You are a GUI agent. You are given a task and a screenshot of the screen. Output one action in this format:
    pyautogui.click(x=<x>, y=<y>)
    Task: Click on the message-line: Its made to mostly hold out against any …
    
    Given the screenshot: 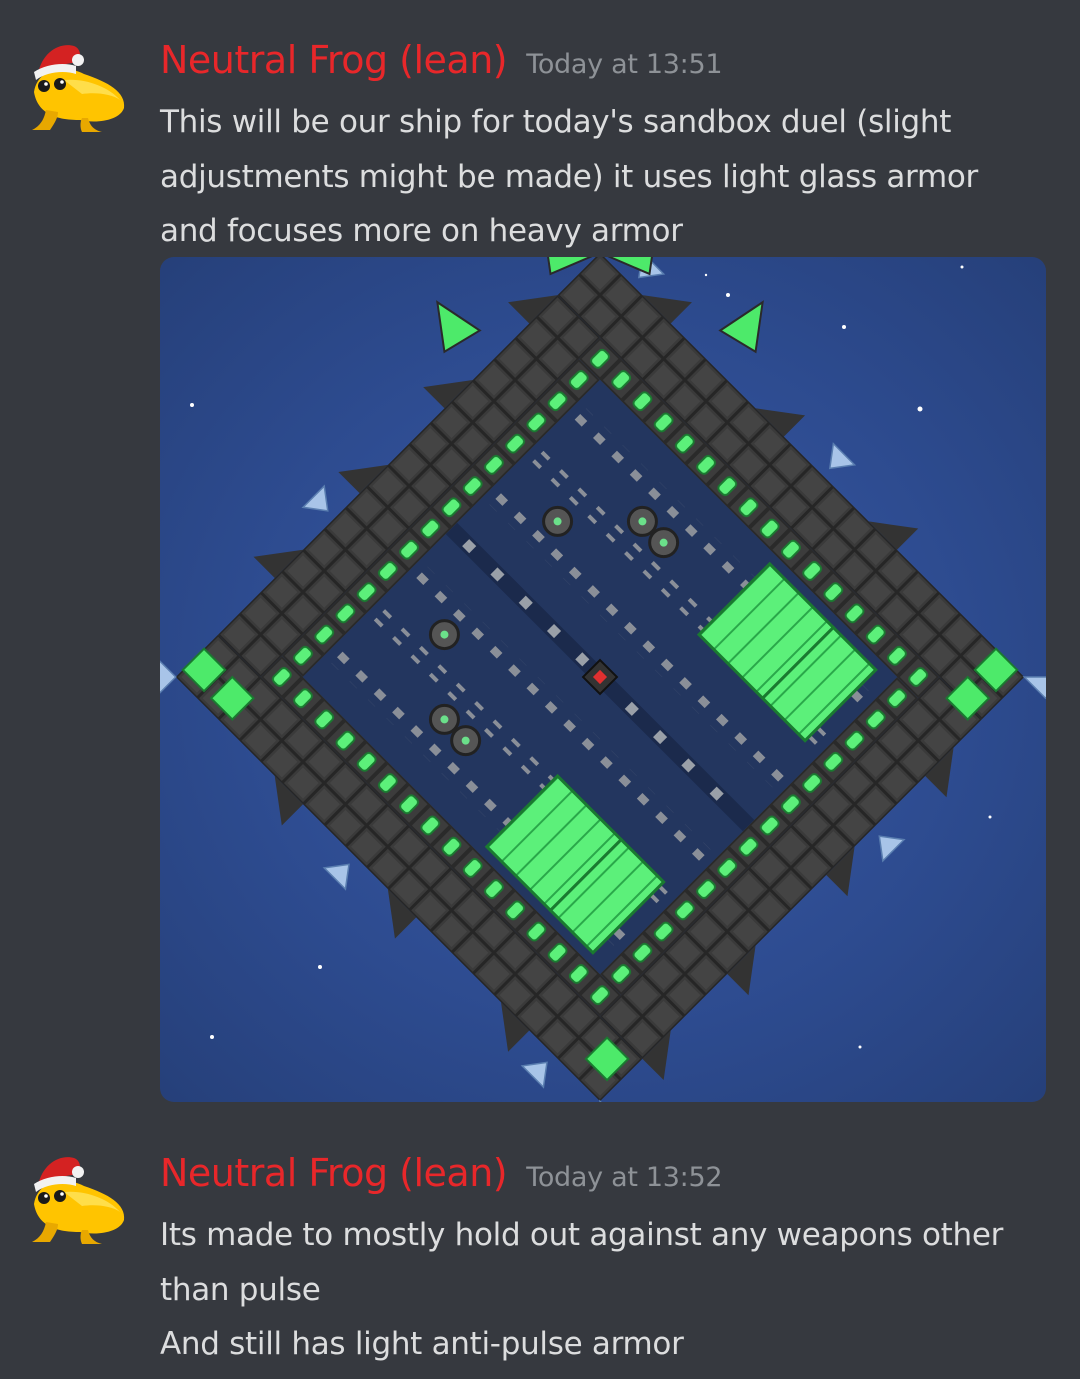 What is the action you would take?
    pyautogui.click(x=582, y=1262)
    